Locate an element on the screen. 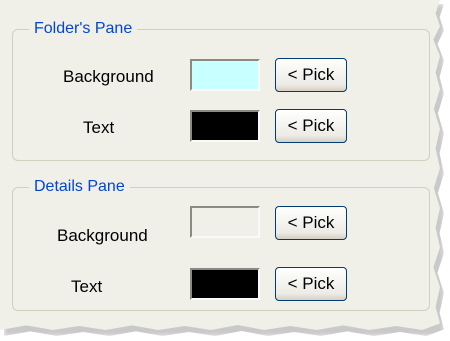 The image size is (450, 341). folders-text-swatch is located at coordinates (225, 126).